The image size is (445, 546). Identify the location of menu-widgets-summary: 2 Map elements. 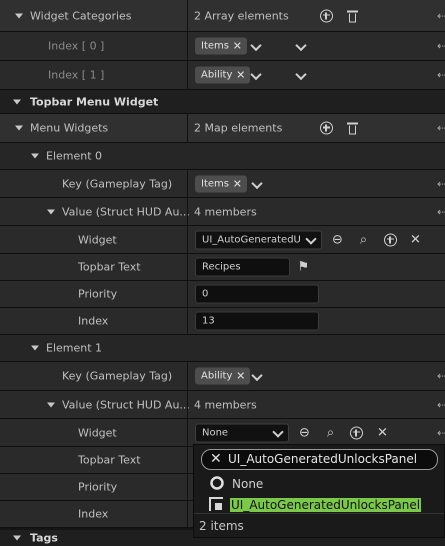
(238, 128).